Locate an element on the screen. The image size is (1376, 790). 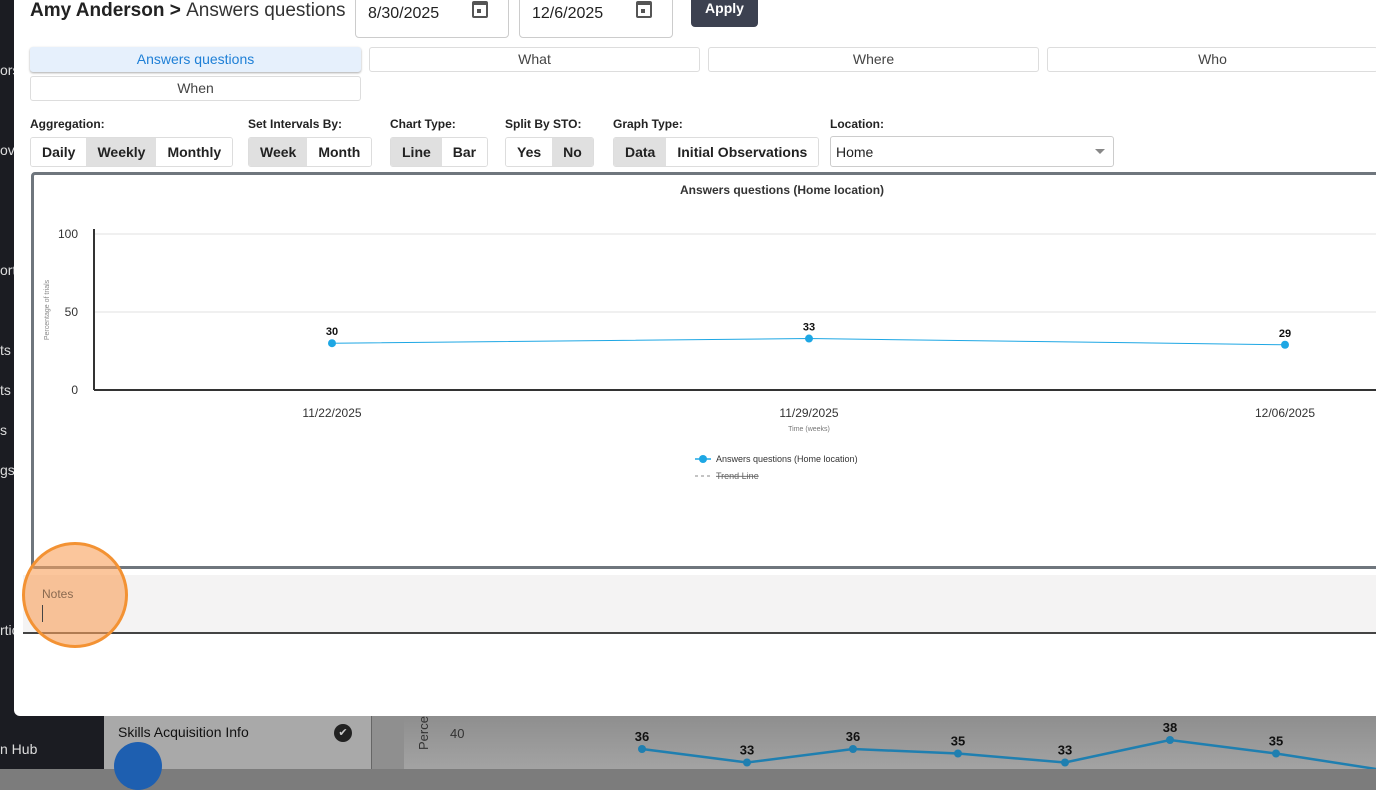
tab-what: What is located at coordinates (534, 59).